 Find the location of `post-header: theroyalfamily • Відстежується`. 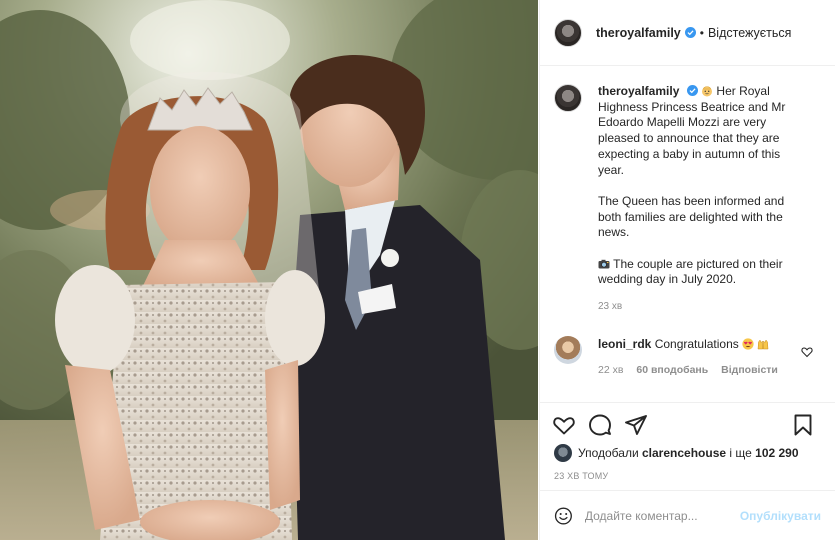

post-header: theroyalfamily • Відстежується is located at coordinates (687, 33).